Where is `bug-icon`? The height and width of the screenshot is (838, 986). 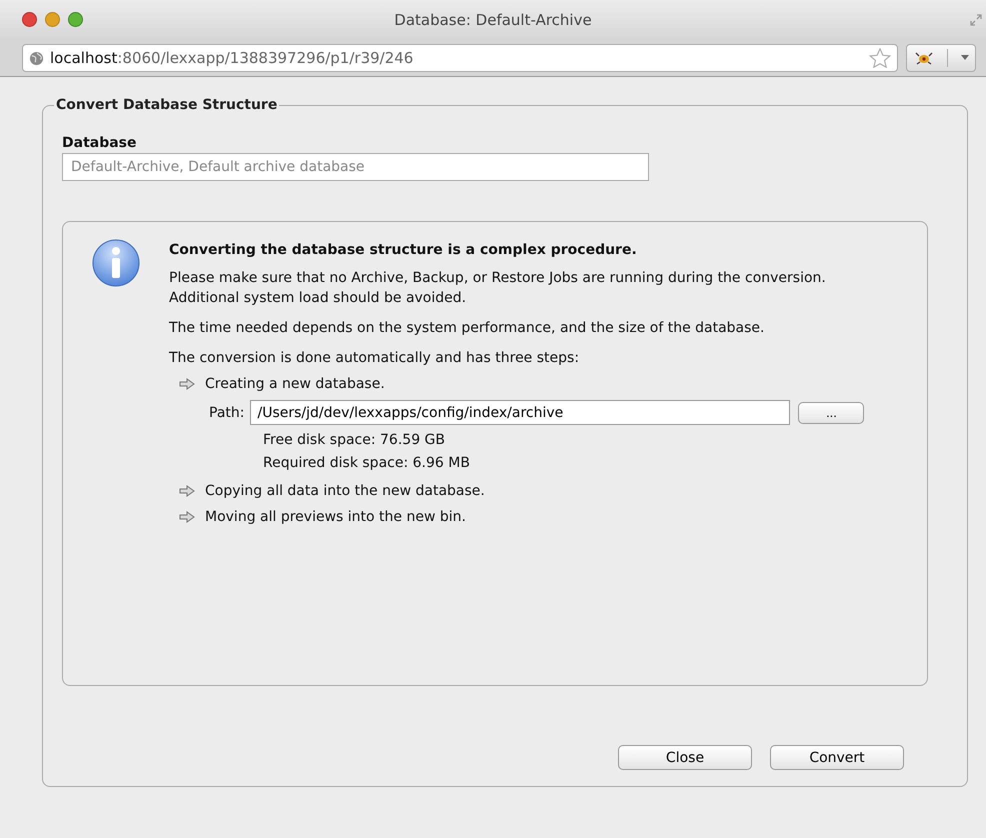 bug-icon is located at coordinates (924, 58).